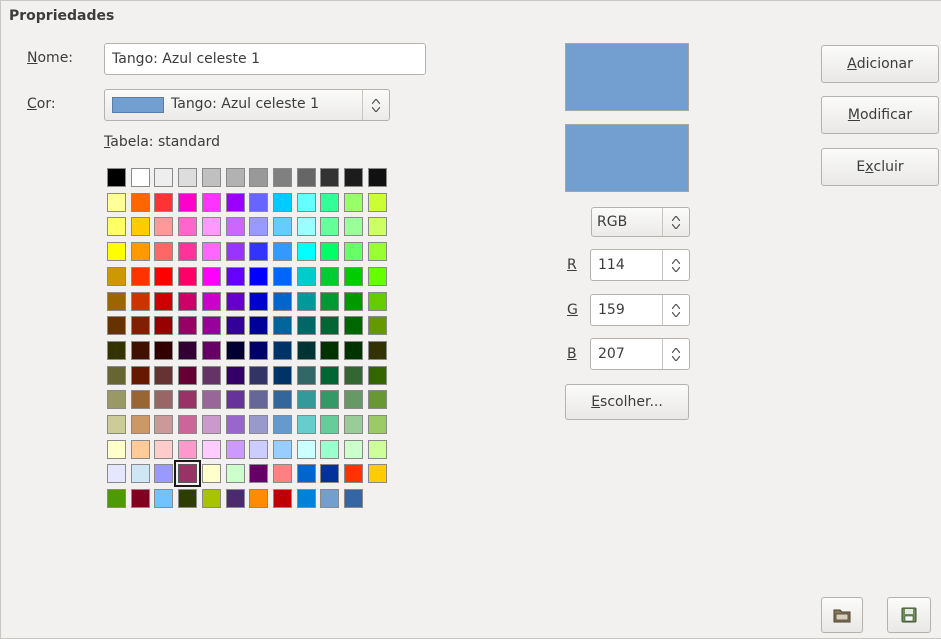 Image resolution: width=941 pixels, height=639 pixels. What do you see at coordinates (675, 310) in the screenshot?
I see `green-spin-arrows` at bounding box center [675, 310].